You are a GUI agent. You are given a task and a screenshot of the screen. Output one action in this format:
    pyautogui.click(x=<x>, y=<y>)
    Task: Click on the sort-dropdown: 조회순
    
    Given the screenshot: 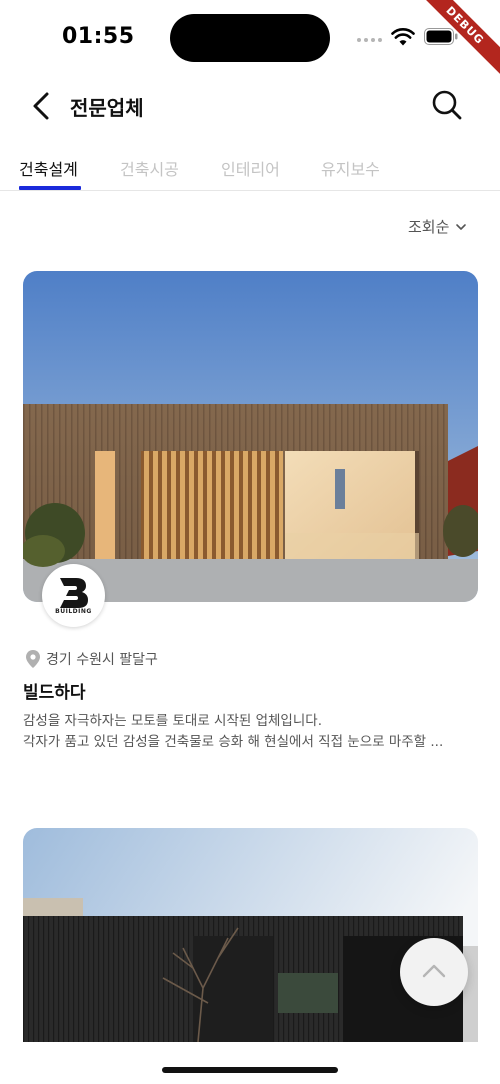 What is the action you would take?
    pyautogui.click(x=437, y=226)
    